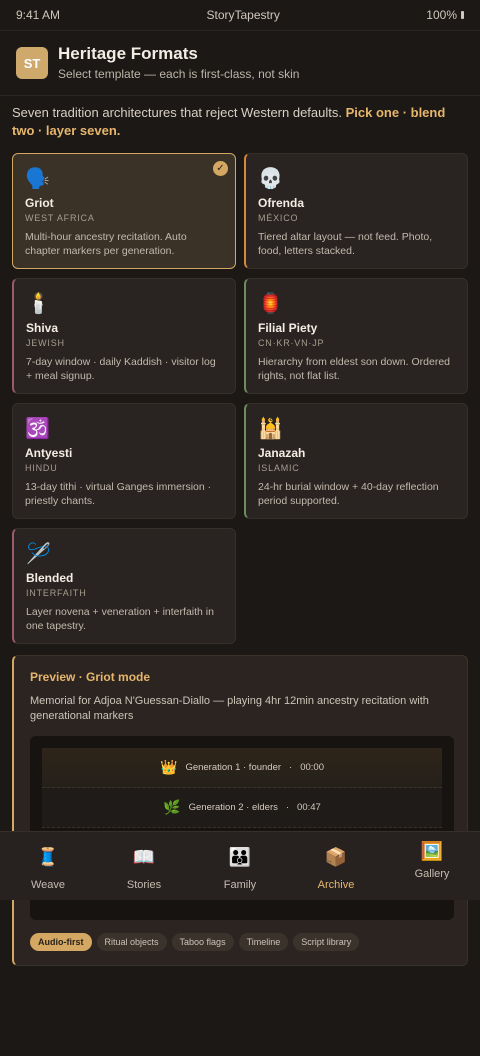 The width and height of the screenshot is (480, 1056). What do you see at coordinates (48, 885) in the screenshot?
I see `tab-label: Weave` at bounding box center [48, 885].